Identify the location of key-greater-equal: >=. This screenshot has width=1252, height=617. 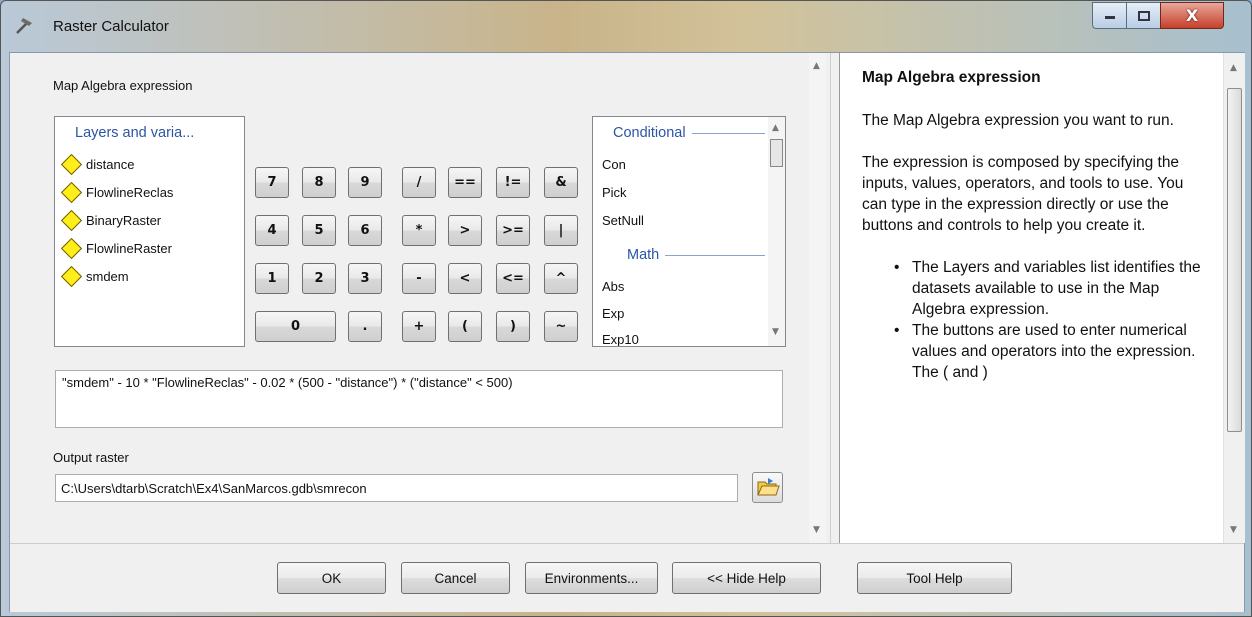
(513, 230).